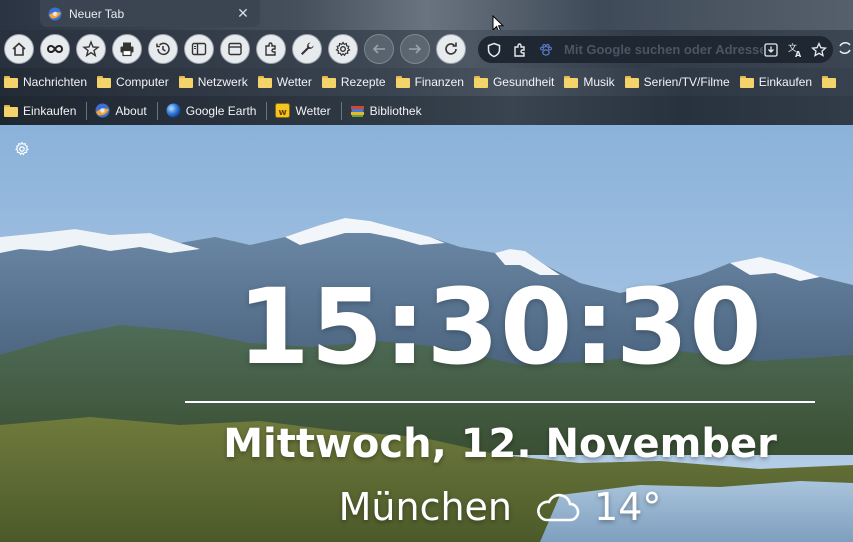  Describe the element at coordinates (558, 507) in the screenshot. I see `cloud-icon` at that location.